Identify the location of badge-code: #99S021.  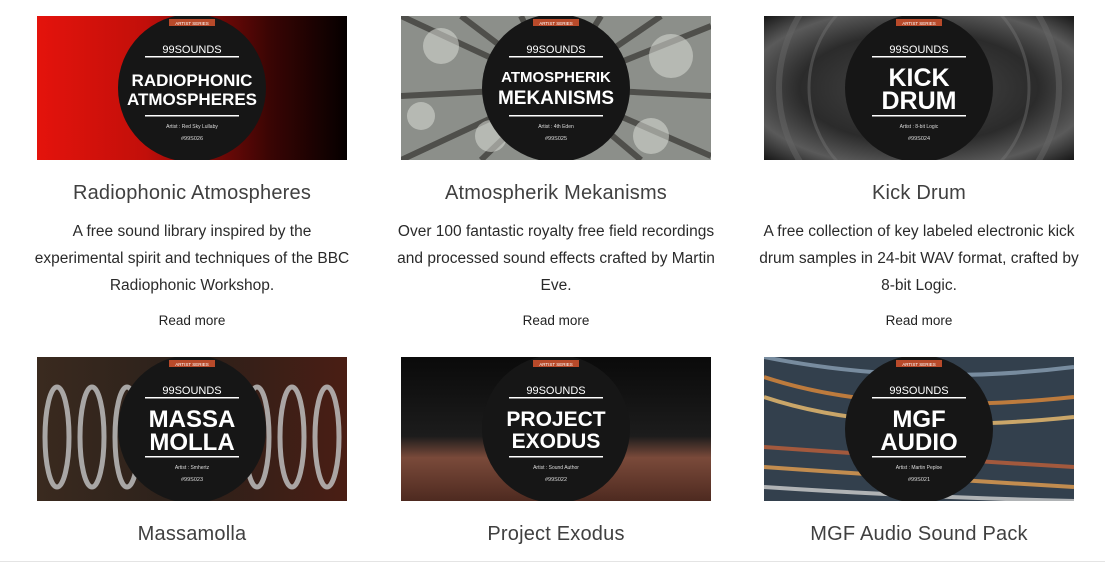
(919, 480).